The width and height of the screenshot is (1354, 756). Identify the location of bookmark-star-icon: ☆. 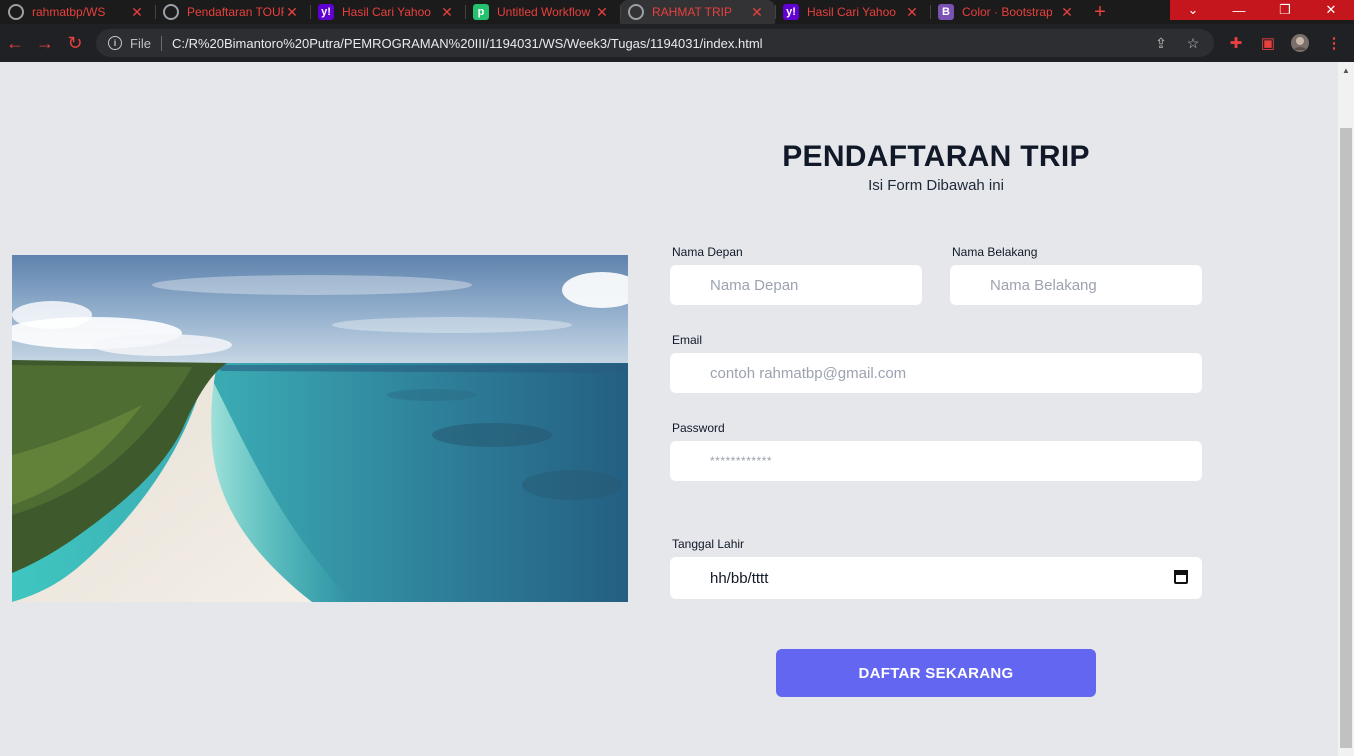
(1193, 43).